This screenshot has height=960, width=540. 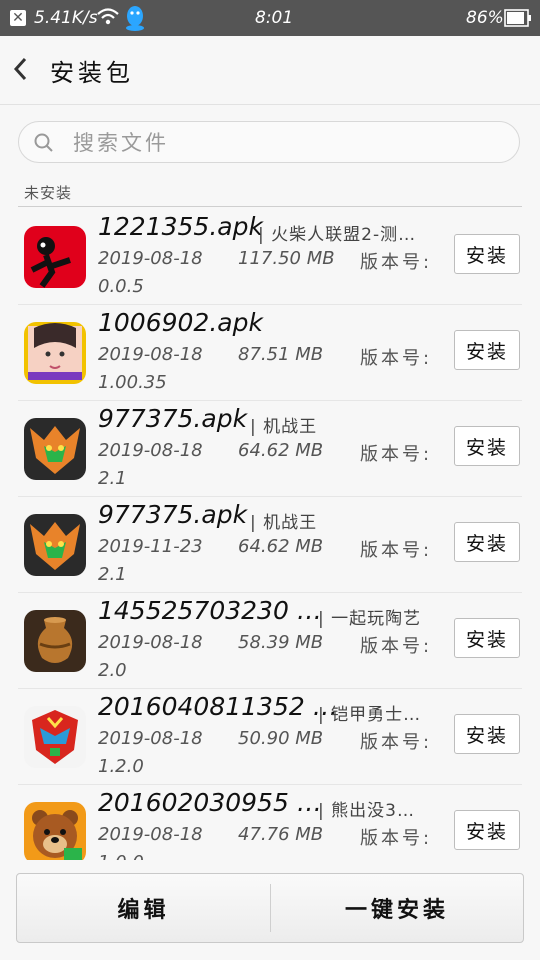 What do you see at coordinates (281, 354) in the screenshot?
I see `file-size: 87.51 MB` at bounding box center [281, 354].